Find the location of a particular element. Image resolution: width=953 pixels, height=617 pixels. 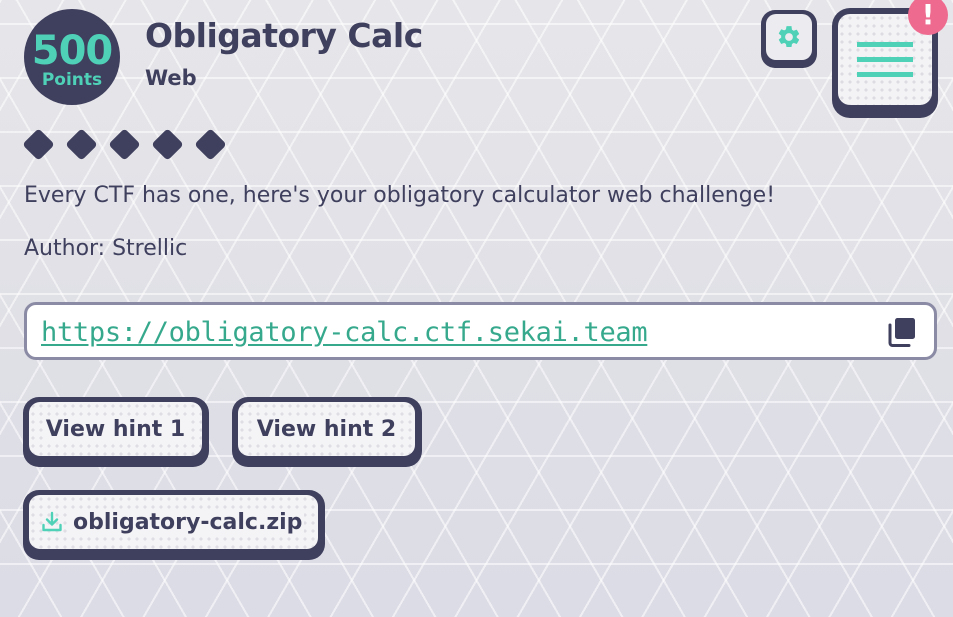

difficulty-rating is located at coordinates (124, 144).